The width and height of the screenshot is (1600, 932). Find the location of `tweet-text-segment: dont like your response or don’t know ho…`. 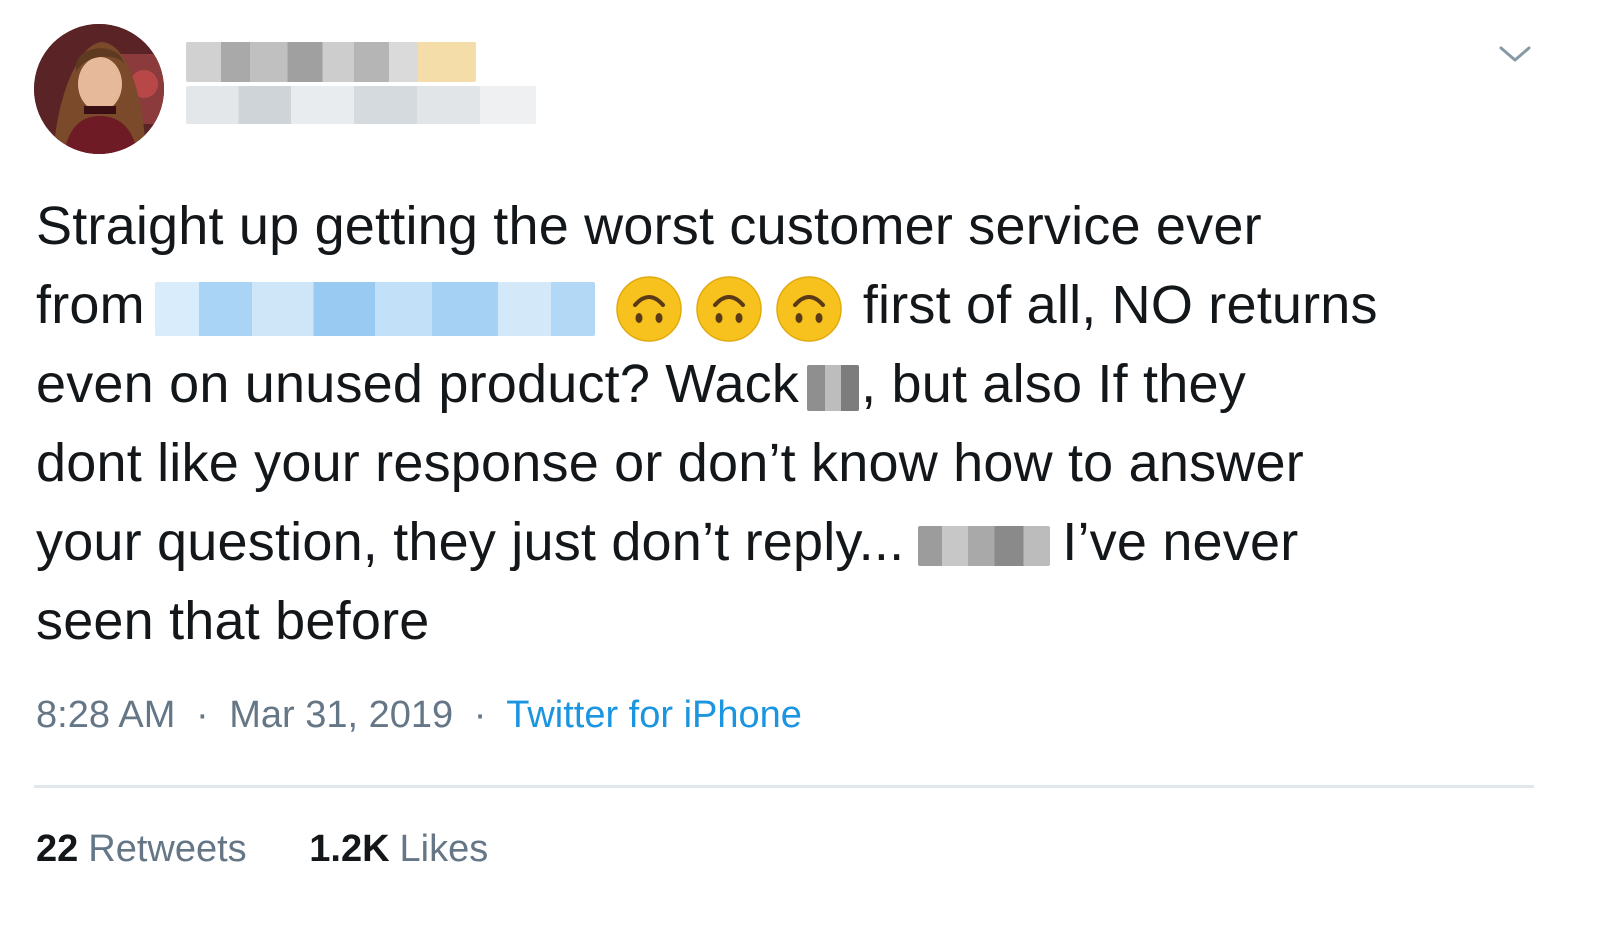

tweet-text-segment: dont like your response or don’t know ho… is located at coordinates (670, 463).